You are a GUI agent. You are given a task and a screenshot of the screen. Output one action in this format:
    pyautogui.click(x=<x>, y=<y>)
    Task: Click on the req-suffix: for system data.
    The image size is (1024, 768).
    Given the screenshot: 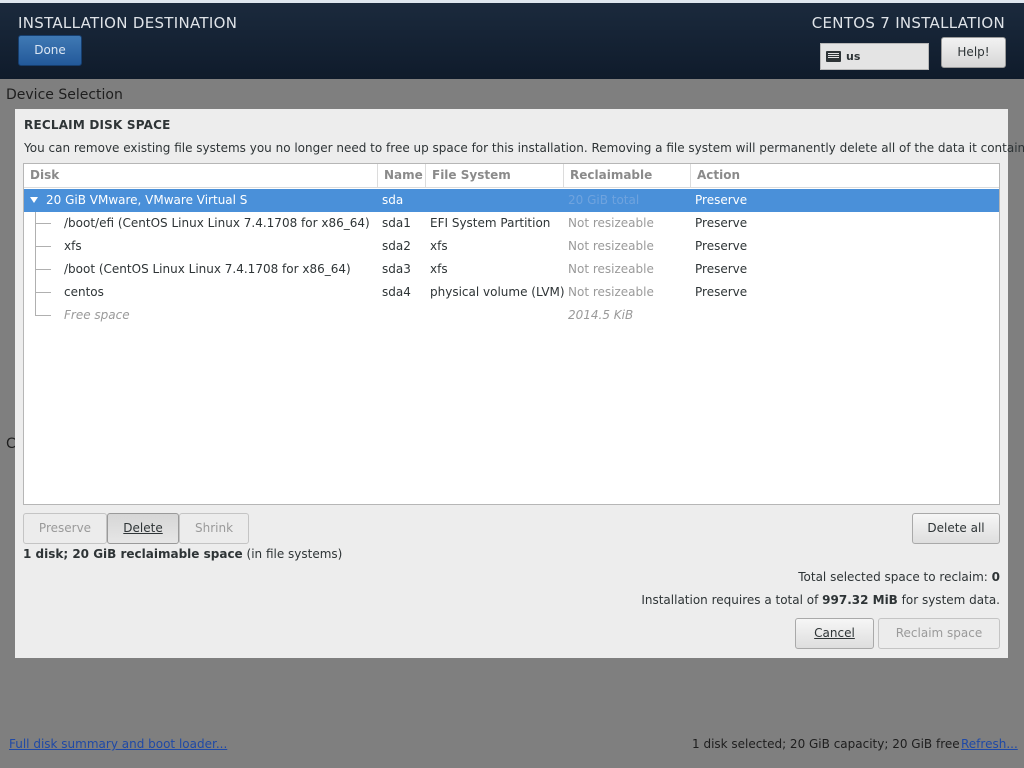 What is the action you would take?
    pyautogui.click(x=948, y=600)
    